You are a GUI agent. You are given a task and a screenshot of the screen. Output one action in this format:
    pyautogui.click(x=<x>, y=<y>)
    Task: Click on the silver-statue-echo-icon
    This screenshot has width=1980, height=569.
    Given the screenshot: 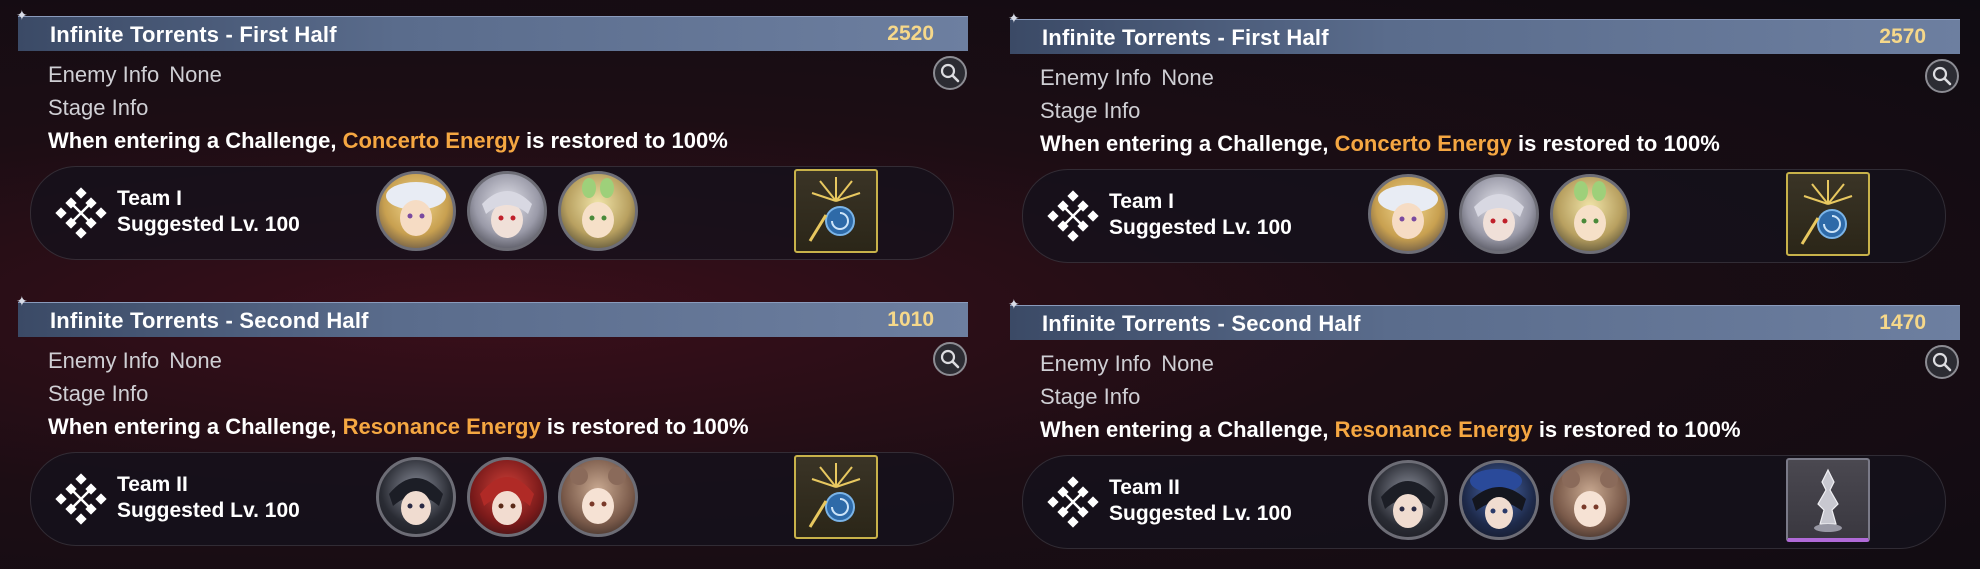 What is the action you would take?
    pyautogui.click(x=1828, y=500)
    